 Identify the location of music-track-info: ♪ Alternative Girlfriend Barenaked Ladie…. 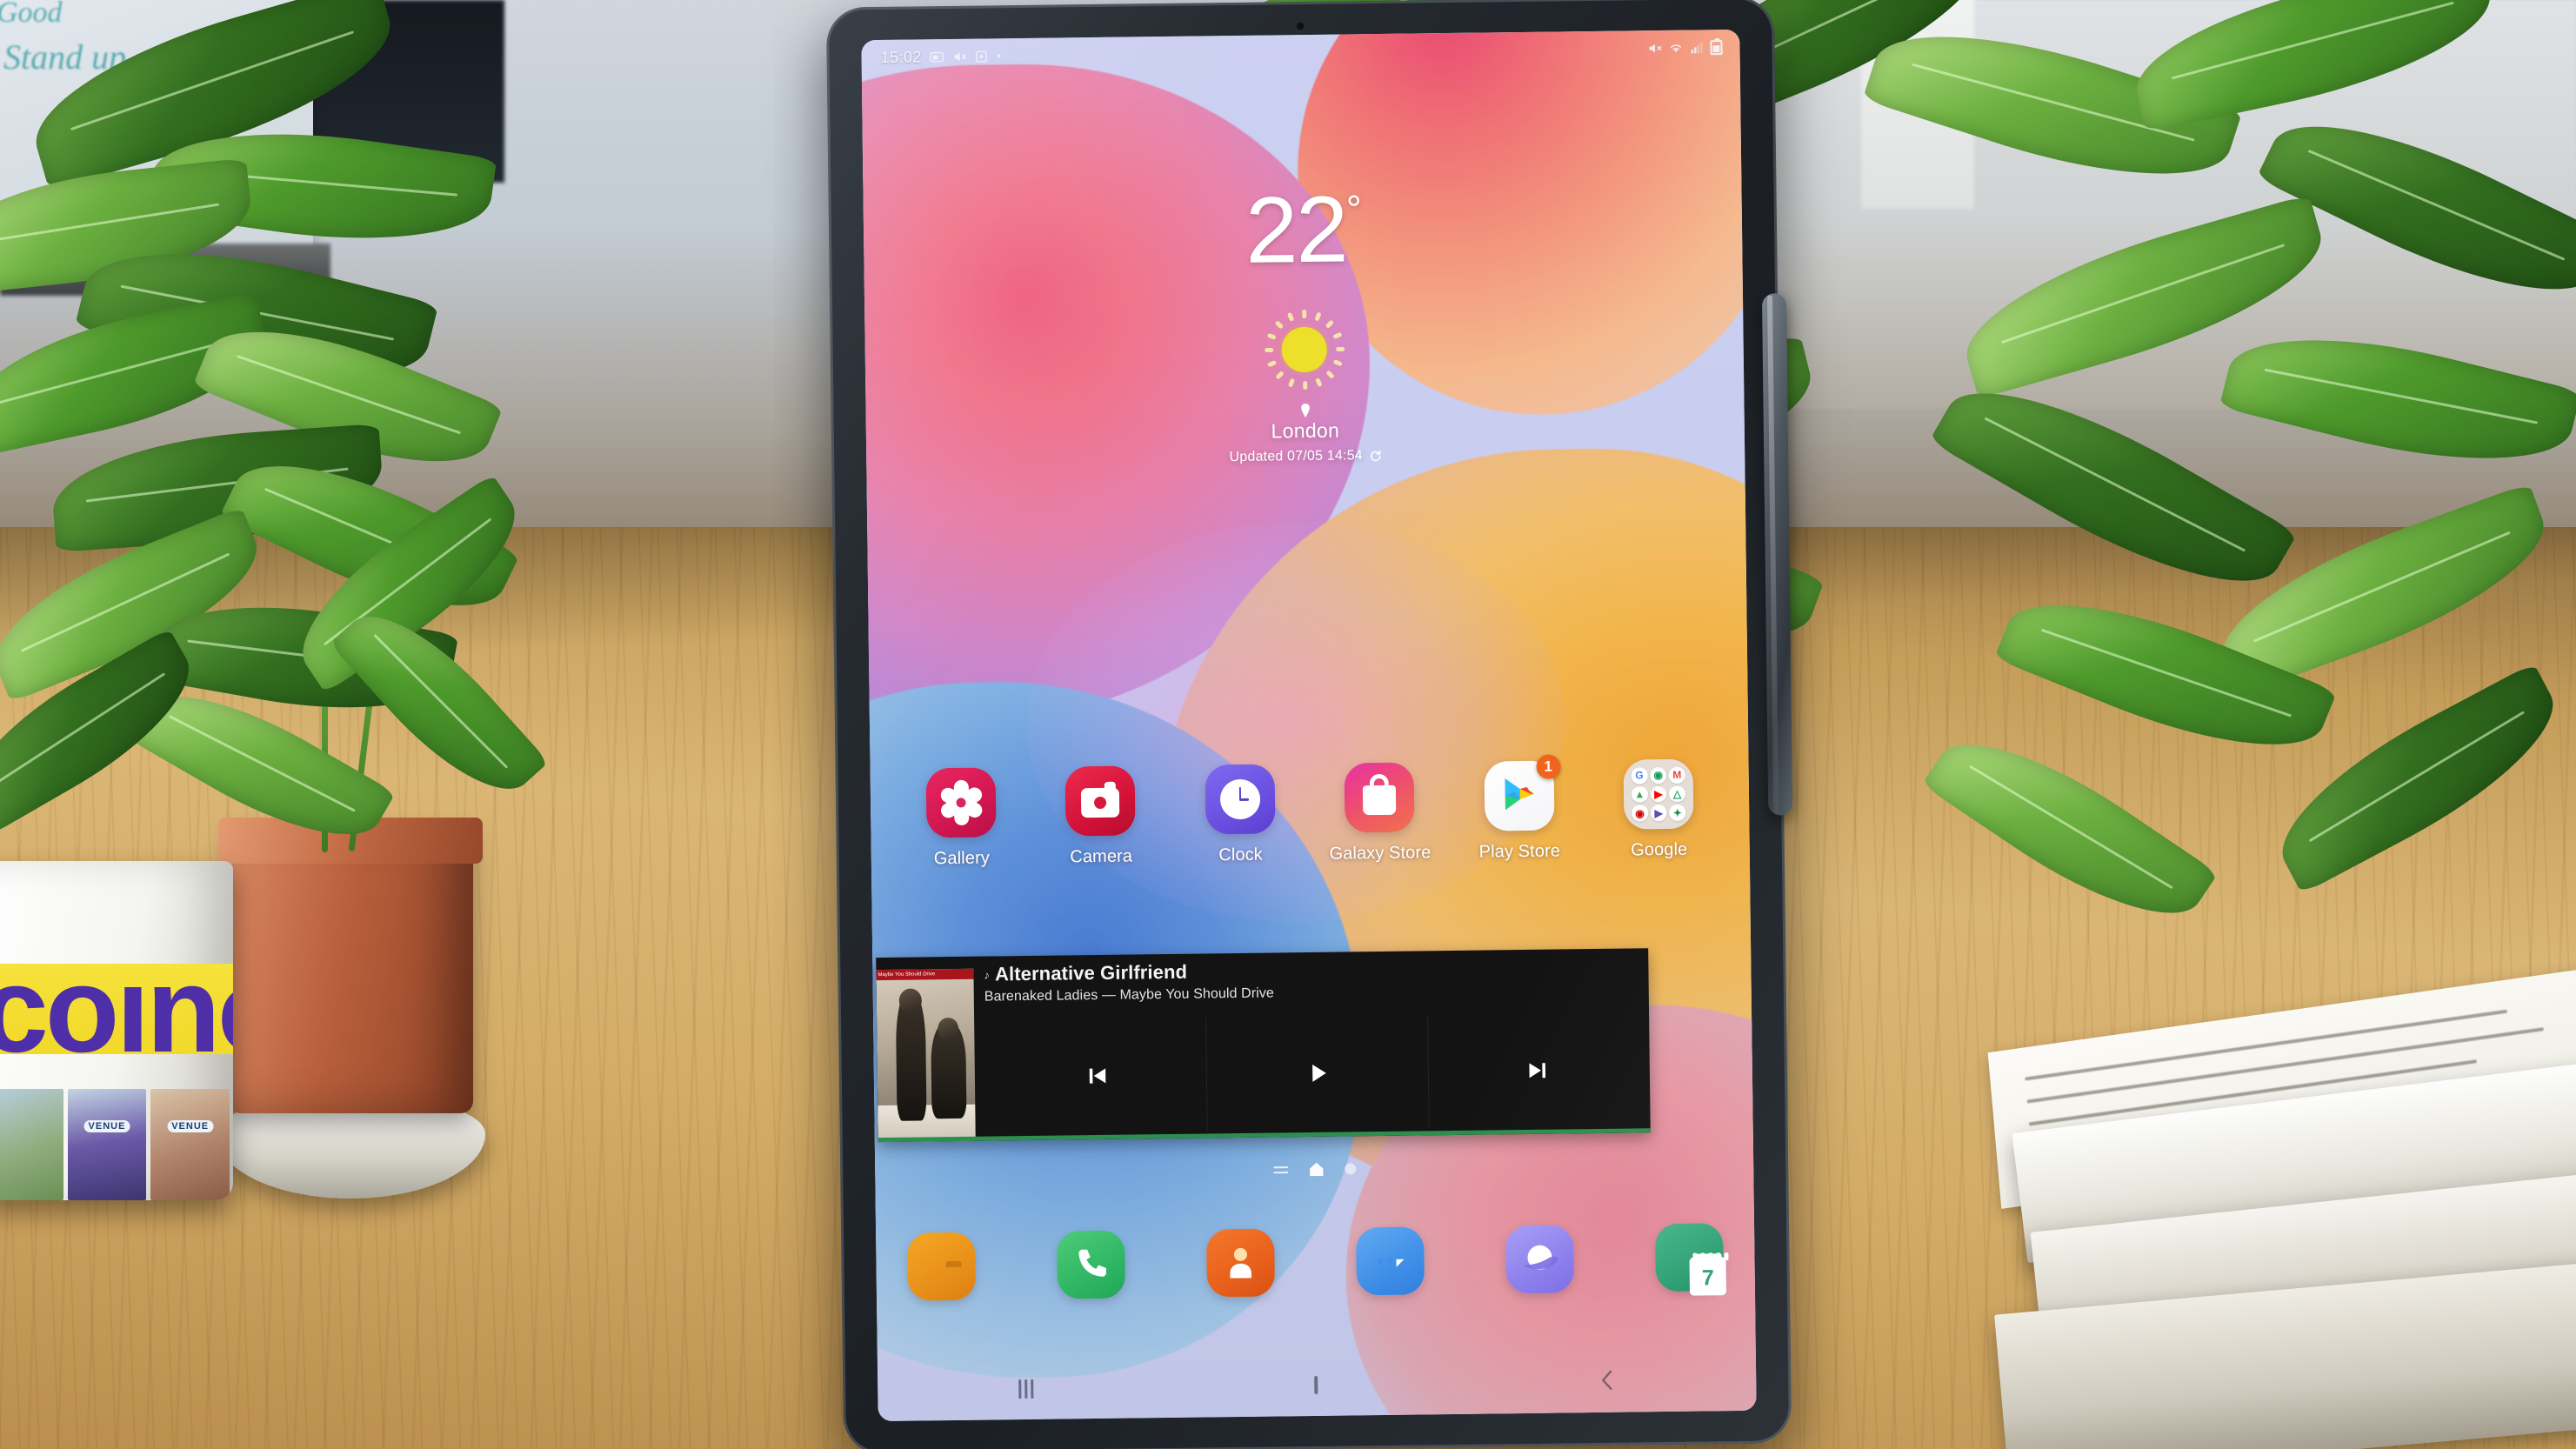
(1312, 980).